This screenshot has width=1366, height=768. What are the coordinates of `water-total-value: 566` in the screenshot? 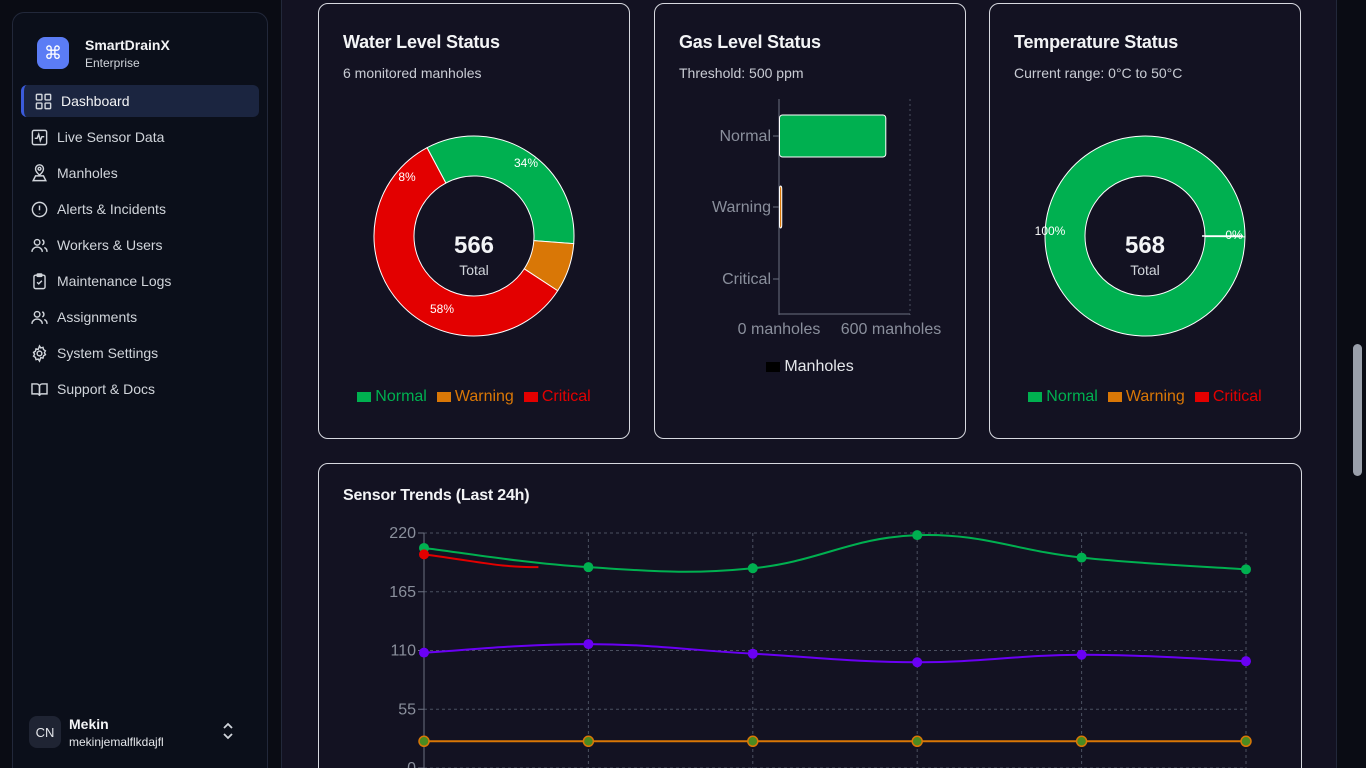 It's located at (474, 245).